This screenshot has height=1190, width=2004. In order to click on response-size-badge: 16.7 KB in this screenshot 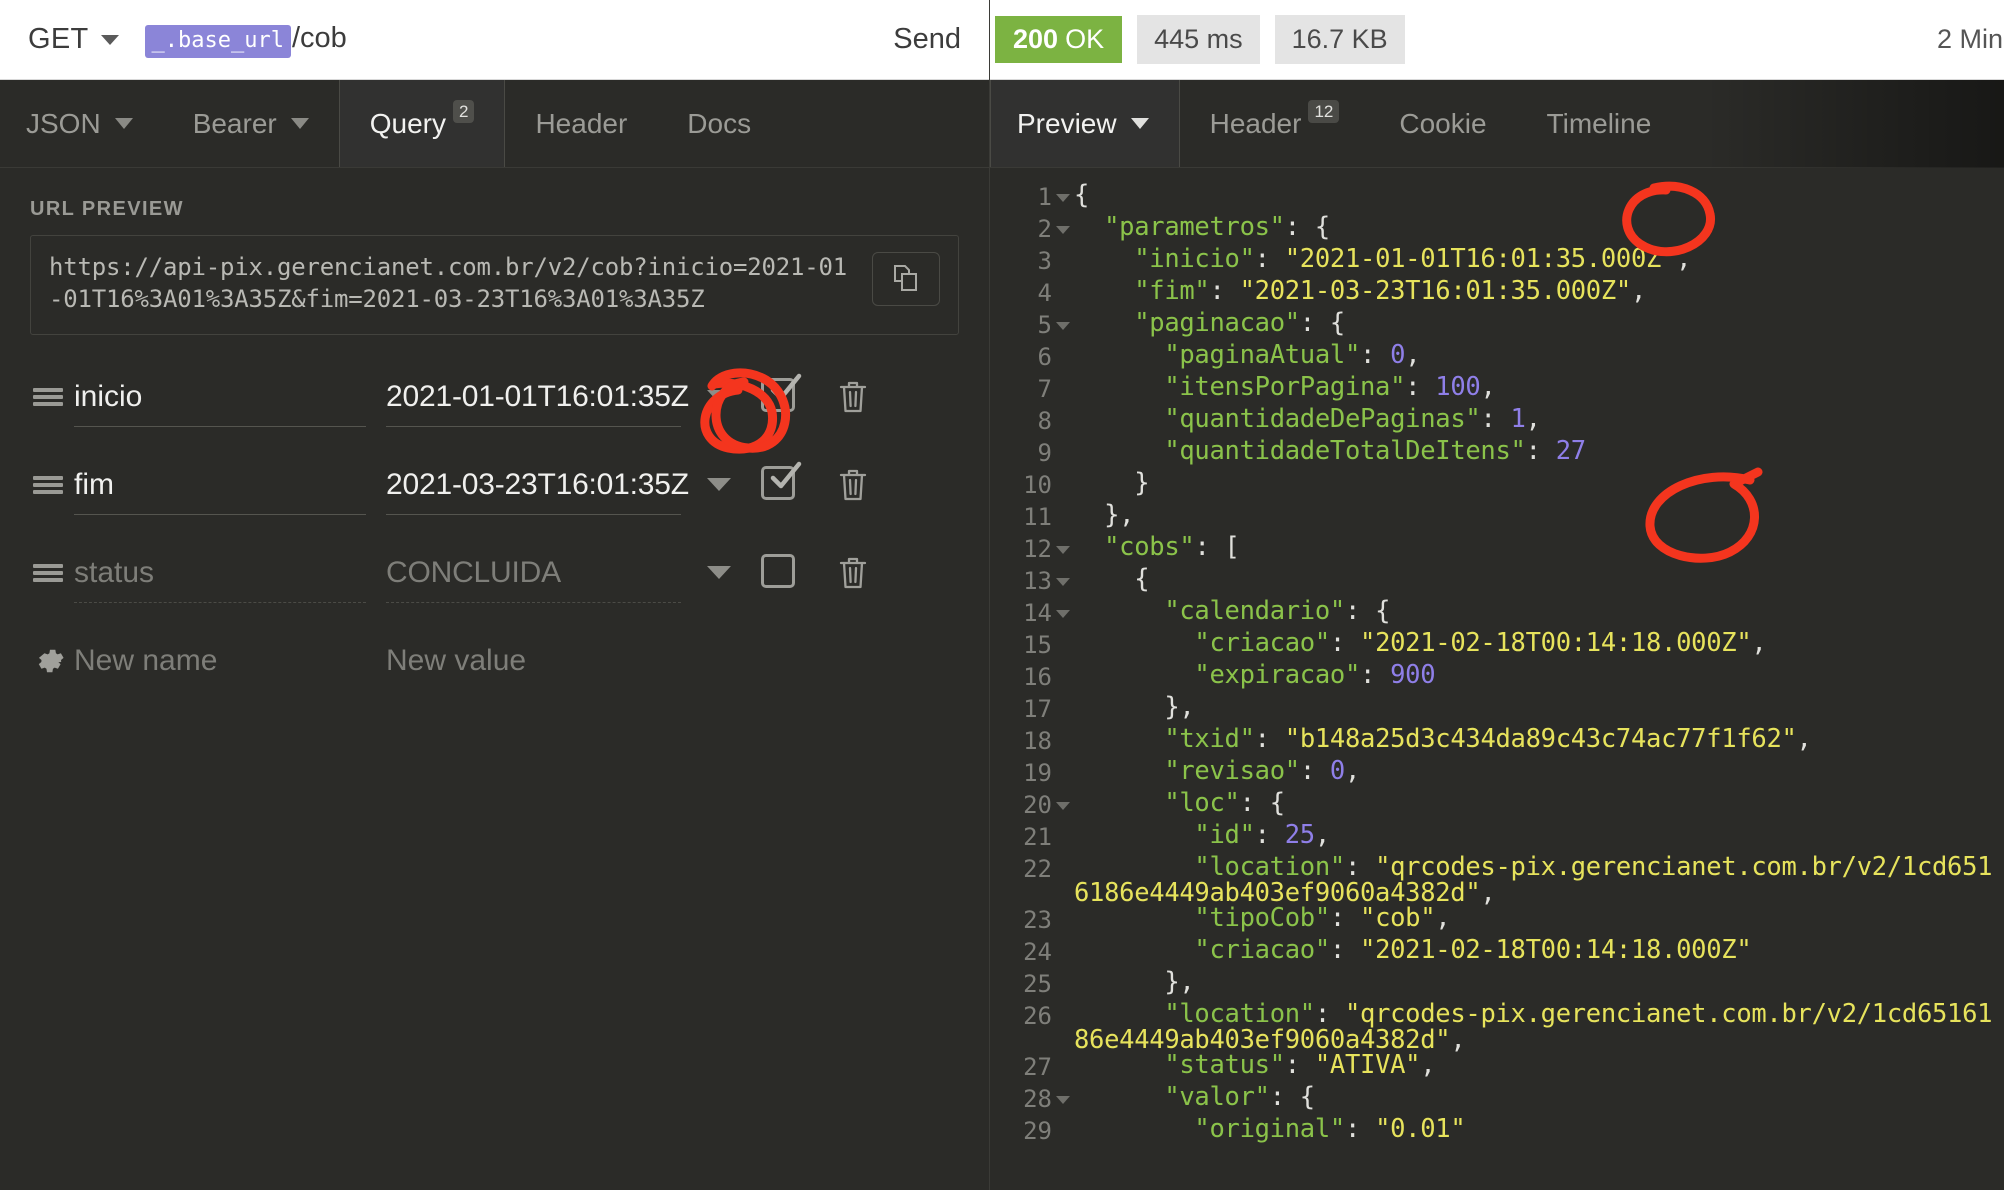, I will do `click(1339, 39)`.